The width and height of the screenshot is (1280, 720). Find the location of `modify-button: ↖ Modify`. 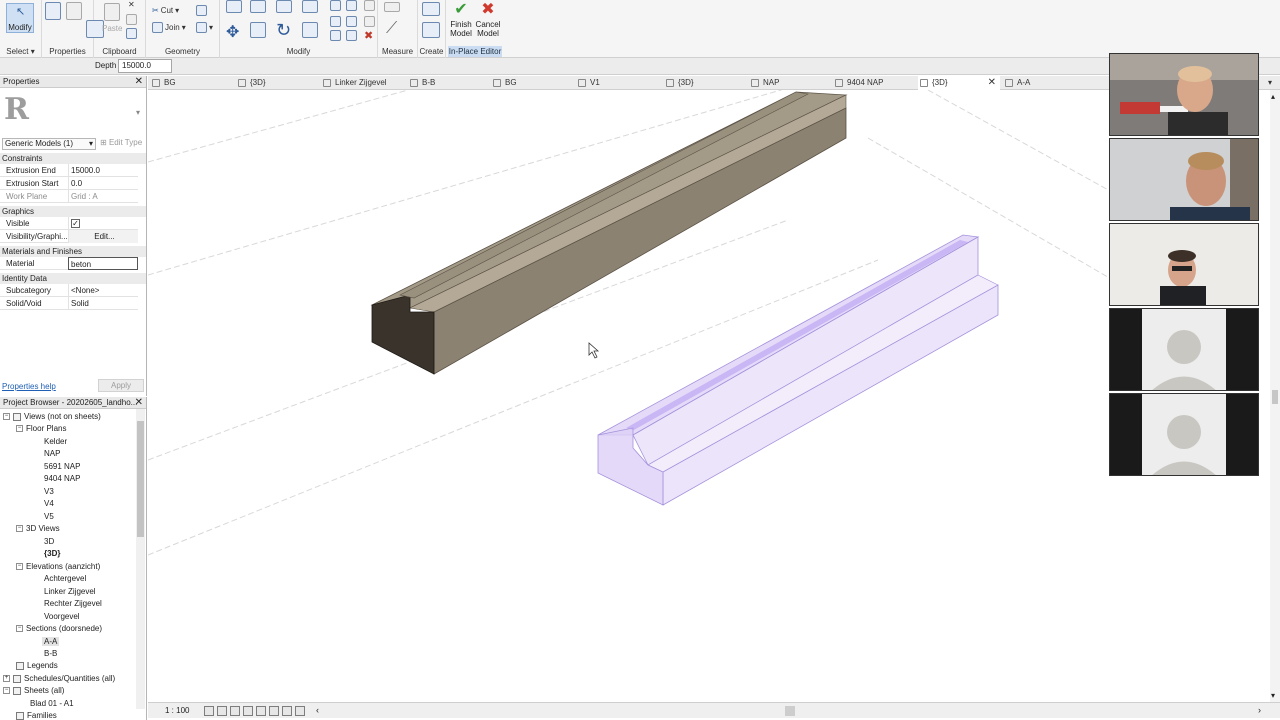

modify-button: ↖ Modify is located at coordinates (20, 18).